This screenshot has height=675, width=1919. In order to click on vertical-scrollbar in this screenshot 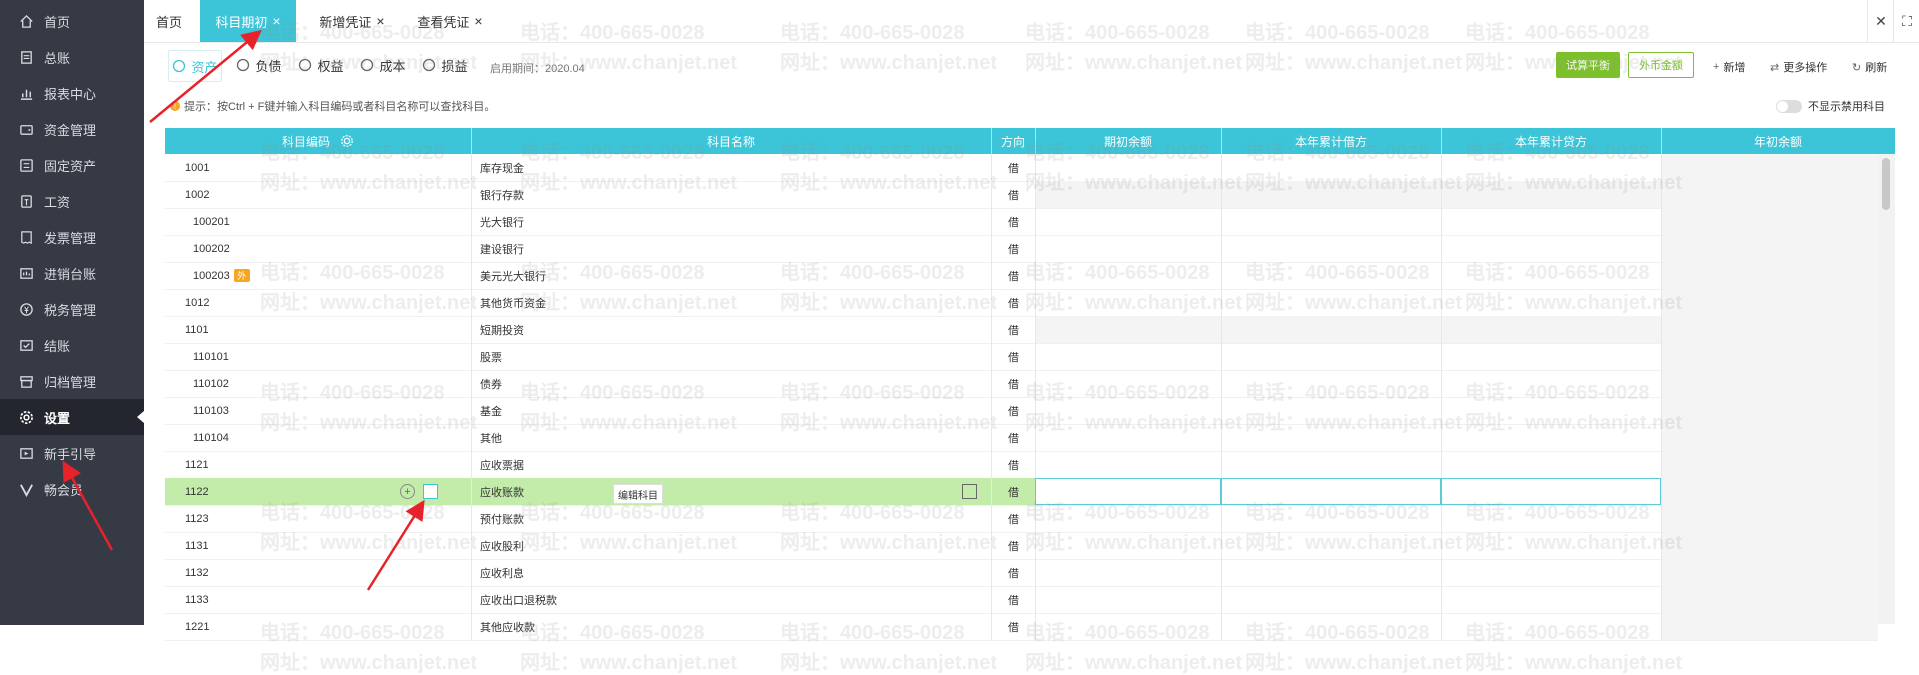, I will do `click(1886, 389)`.